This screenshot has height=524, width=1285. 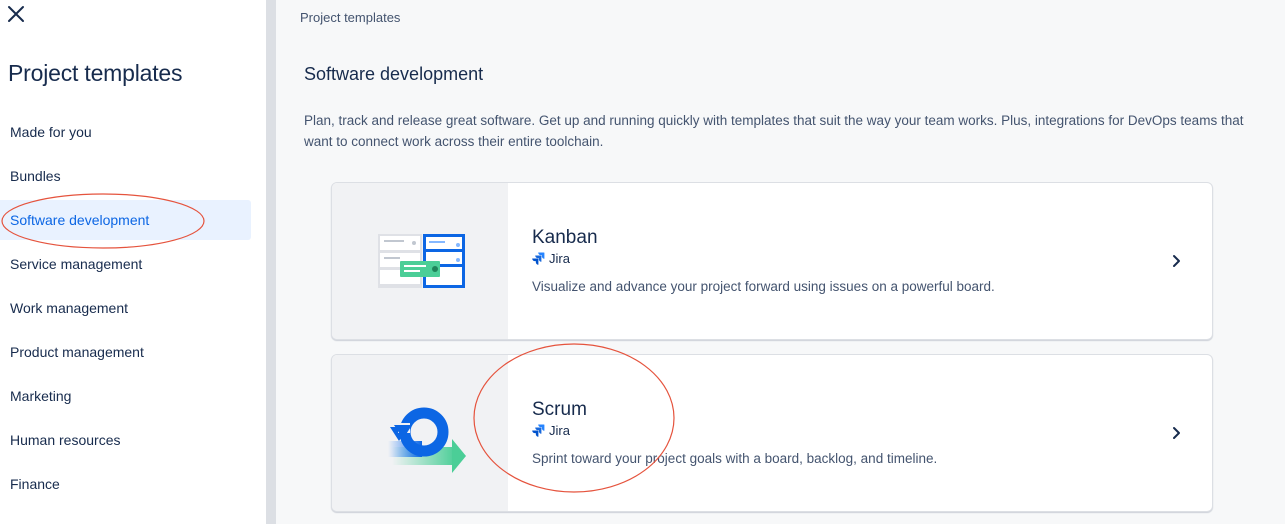 I want to click on sidebar-item-label: Made for you, so click(x=51, y=132).